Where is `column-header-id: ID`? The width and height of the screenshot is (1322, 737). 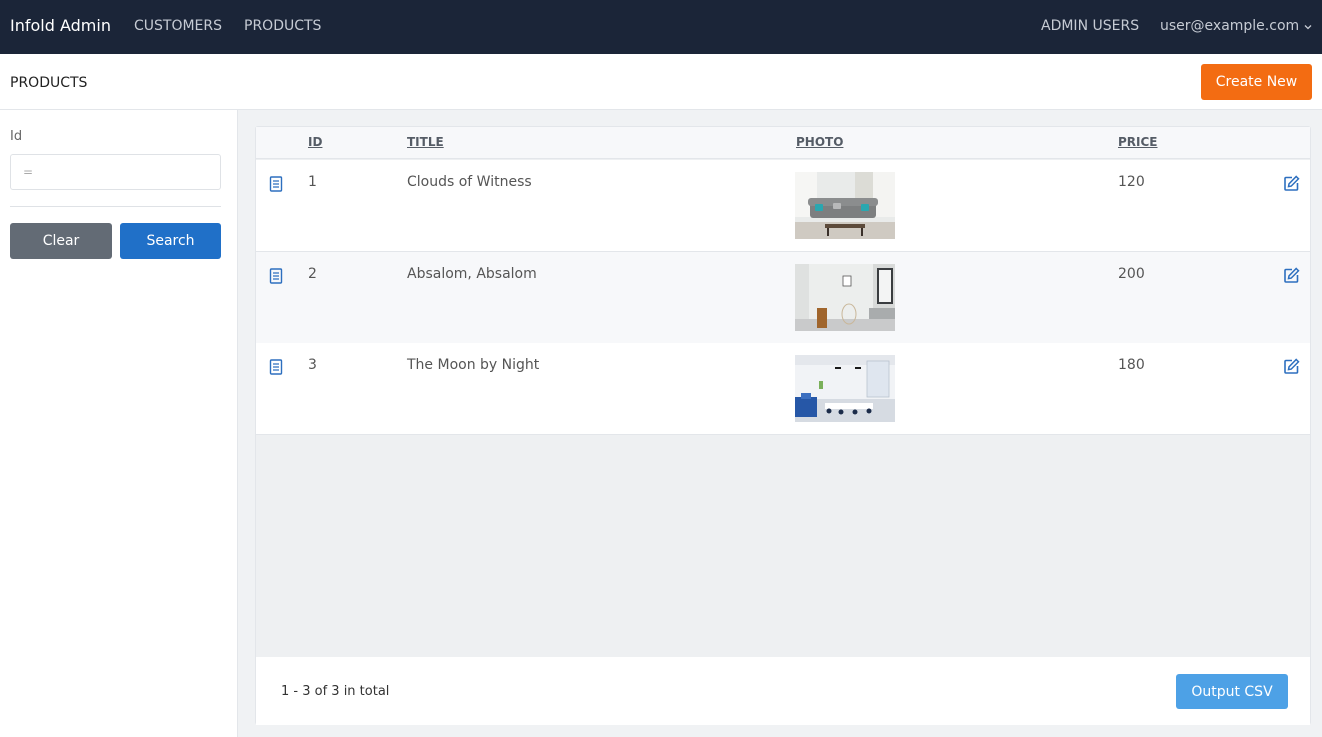 column-header-id: ID is located at coordinates (315, 142).